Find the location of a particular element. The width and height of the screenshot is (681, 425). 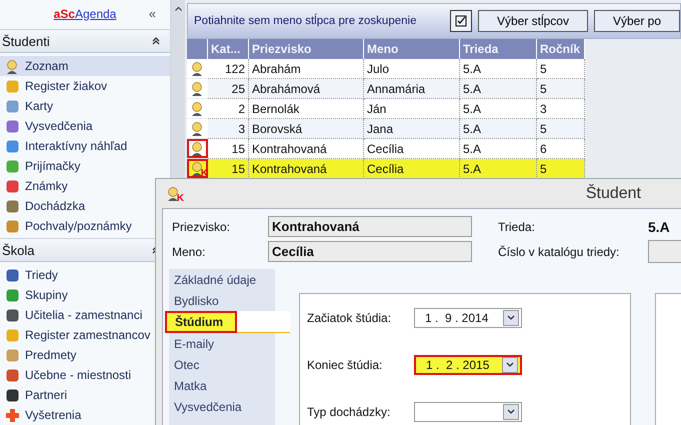

table-cell: Borovská is located at coordinates (306, 129).